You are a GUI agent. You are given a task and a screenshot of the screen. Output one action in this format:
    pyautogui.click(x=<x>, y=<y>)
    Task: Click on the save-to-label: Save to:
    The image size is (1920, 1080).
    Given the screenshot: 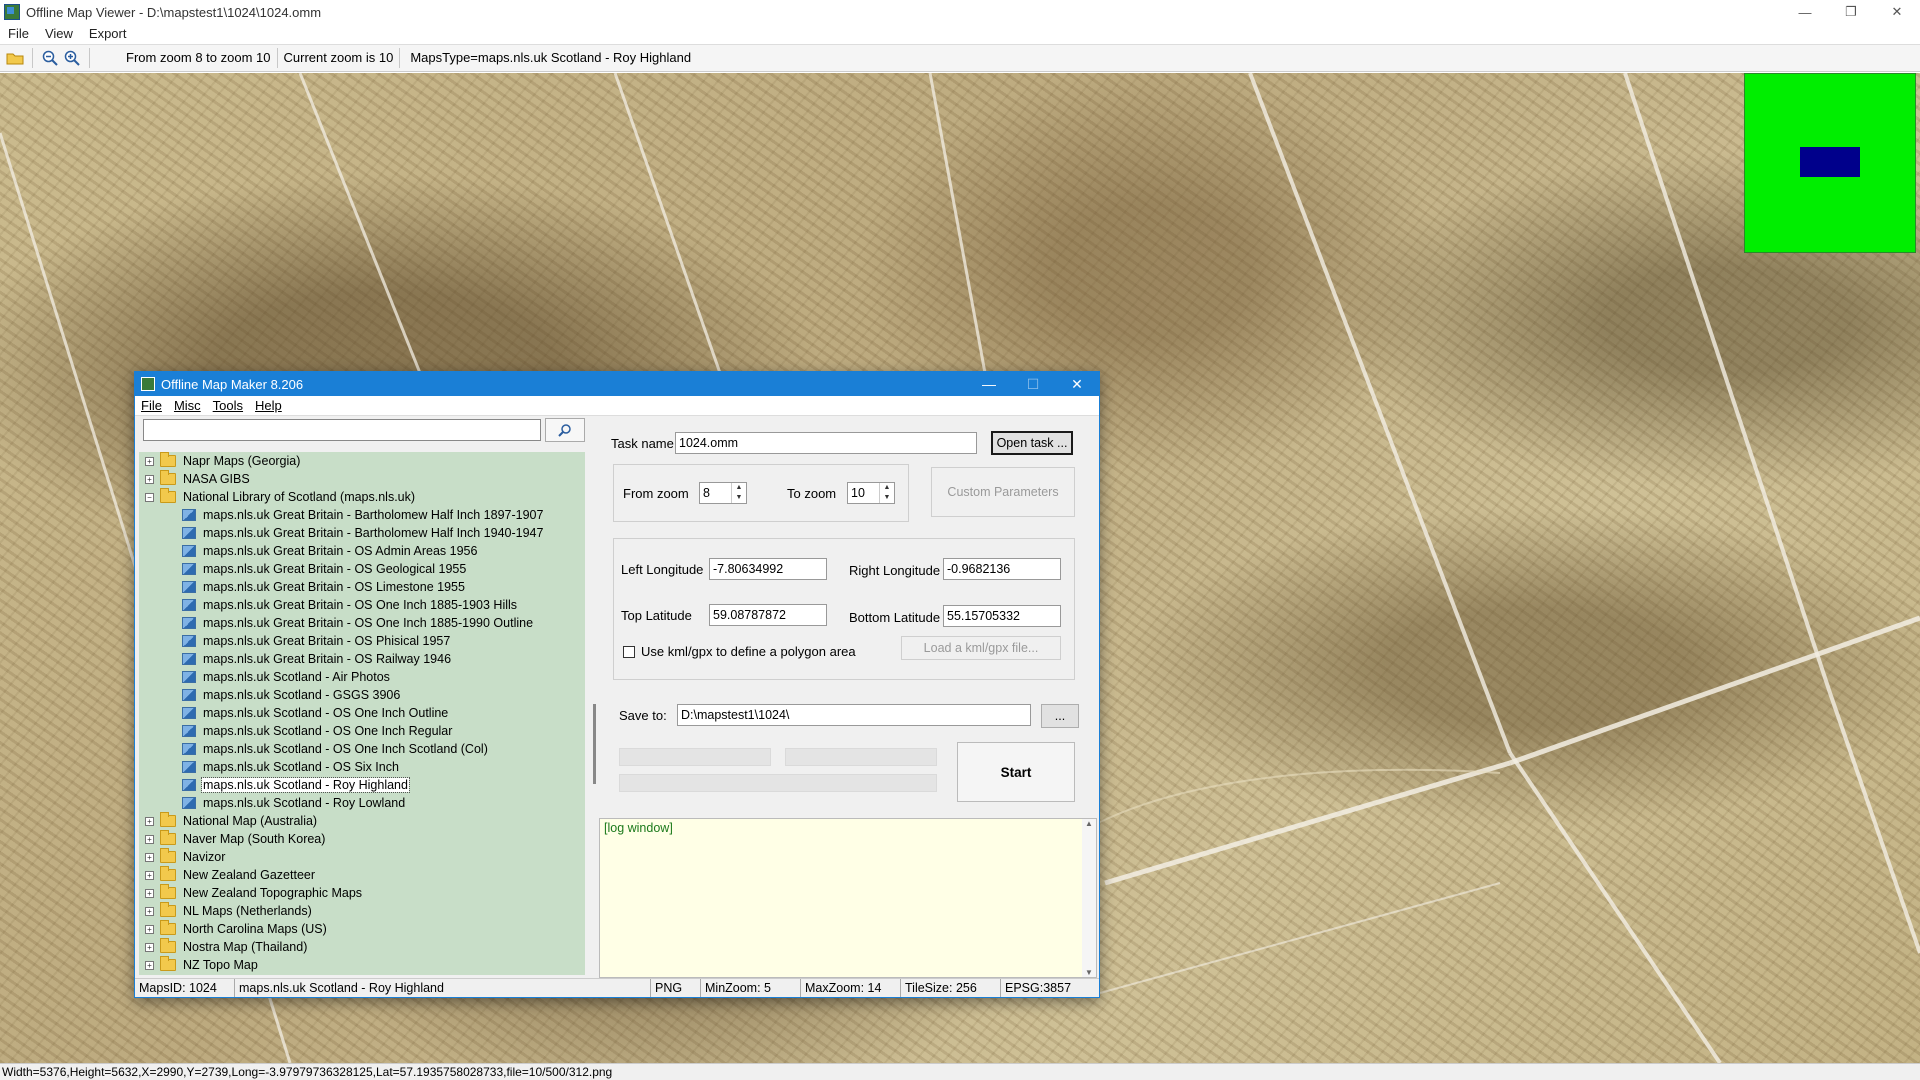 What is the action you would take?
    pyautogui.click(x=643, y=715)
    